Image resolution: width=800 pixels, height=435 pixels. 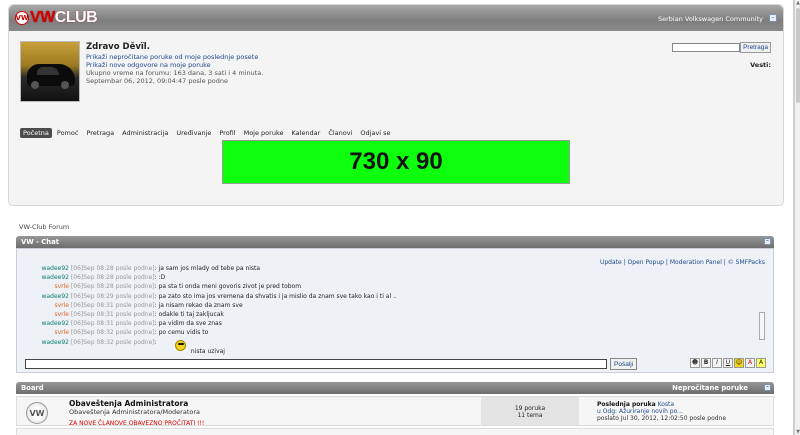 I want to click on chat-line: wadee92 [06]Sep 08:32 posle podne]:, so click(x=394, y=342).